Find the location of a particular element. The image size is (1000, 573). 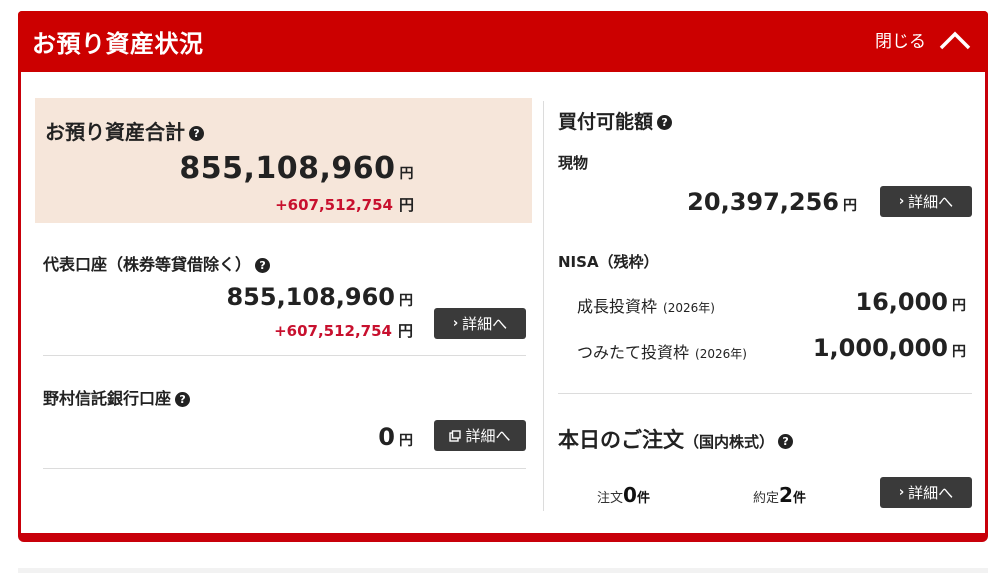

order-count: 注文0件 is located at coordinates (623, 495).